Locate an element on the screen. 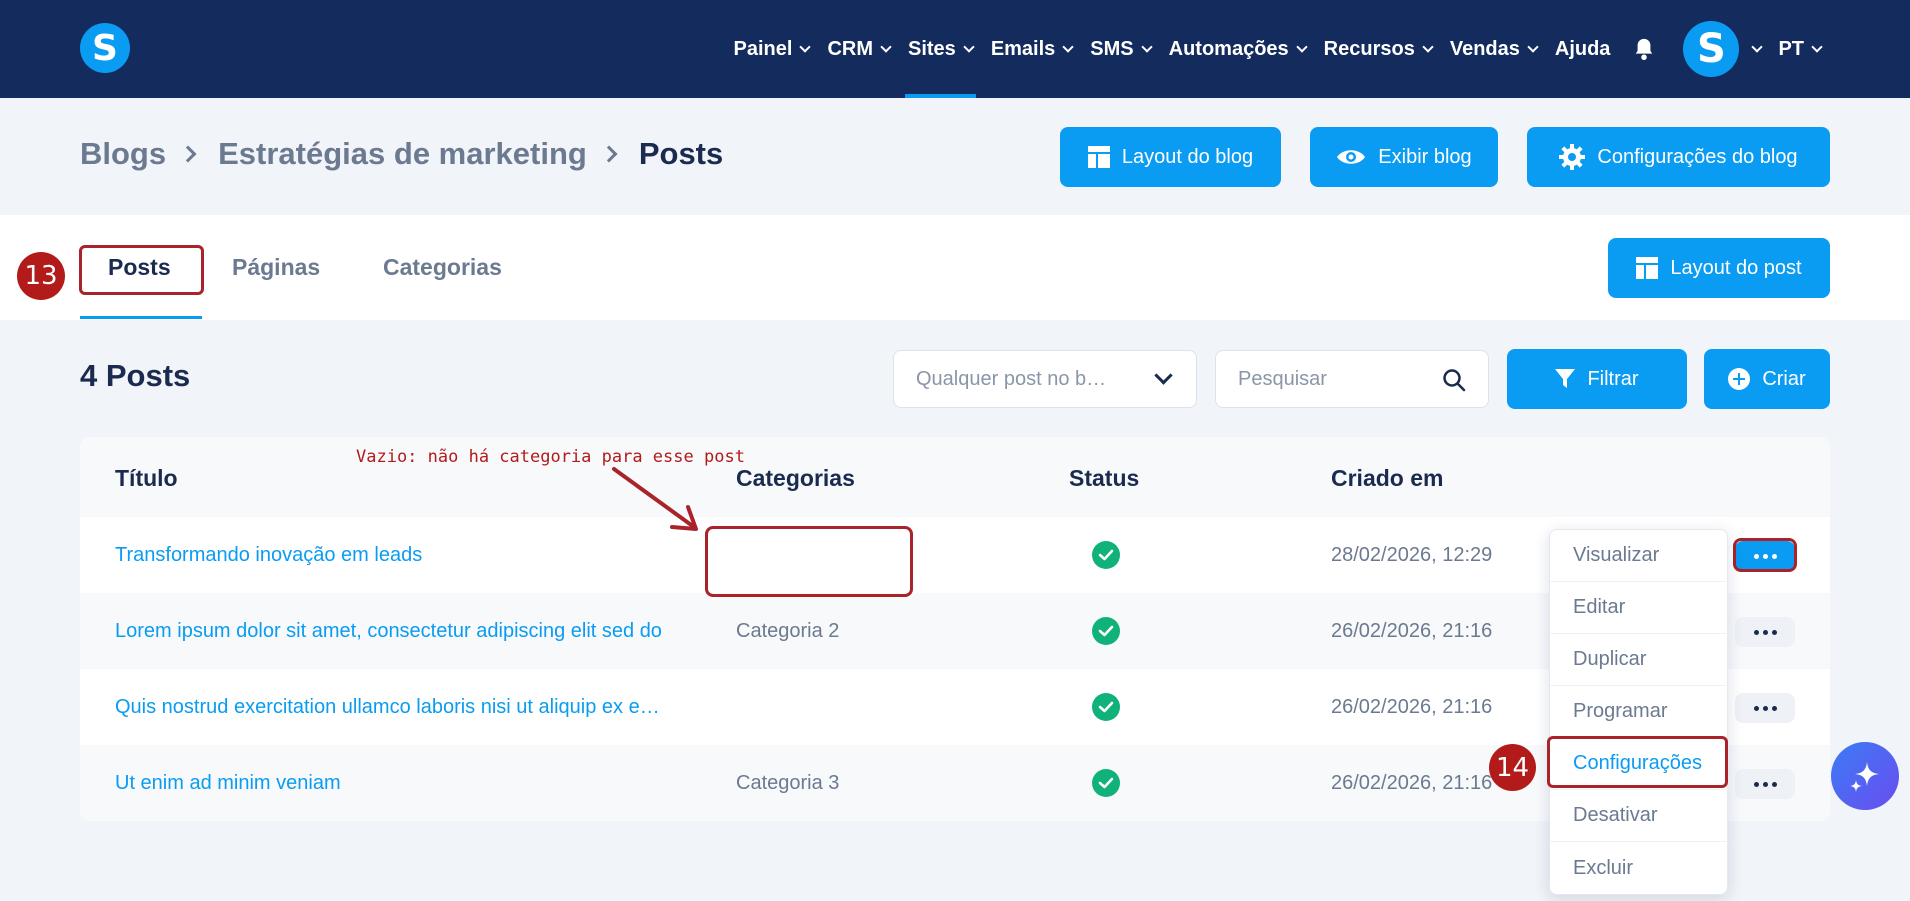 The height and width of the screenshot is (901, 1910). nav-item-vendas: Vendas is located at coordinates (1493, 49).